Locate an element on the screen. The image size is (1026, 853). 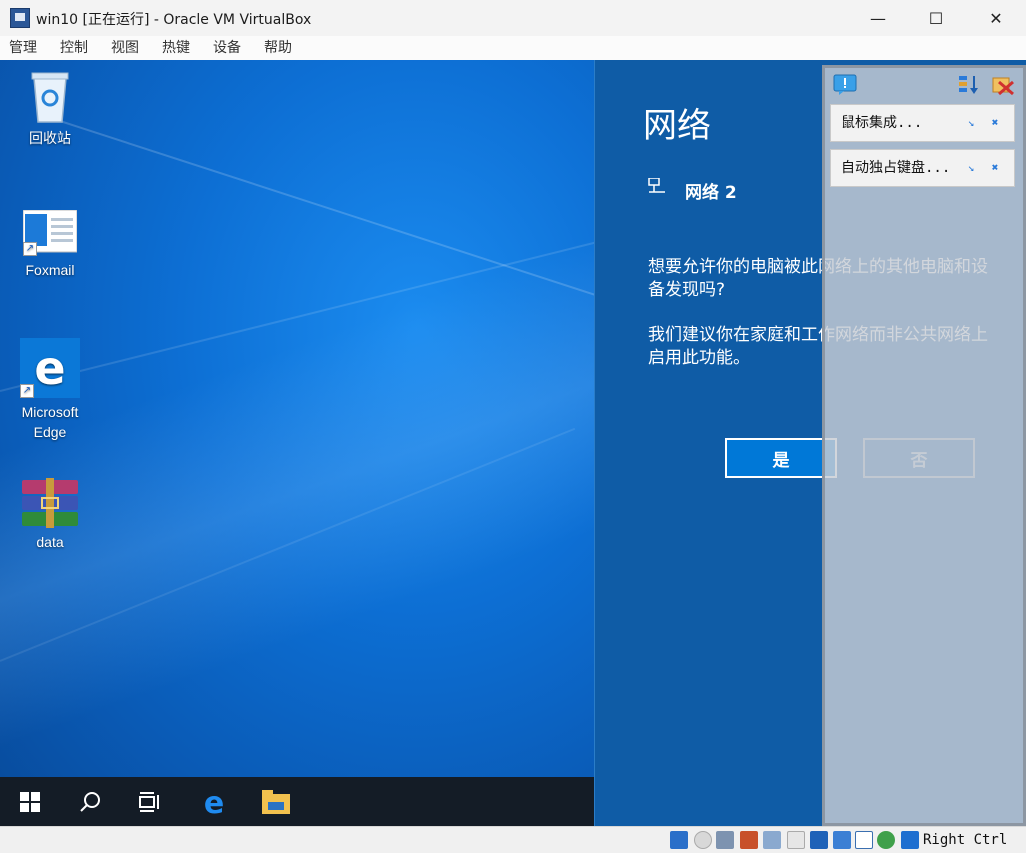
desktop-icon-label: Foxmail is located at coordinates (50, 270).